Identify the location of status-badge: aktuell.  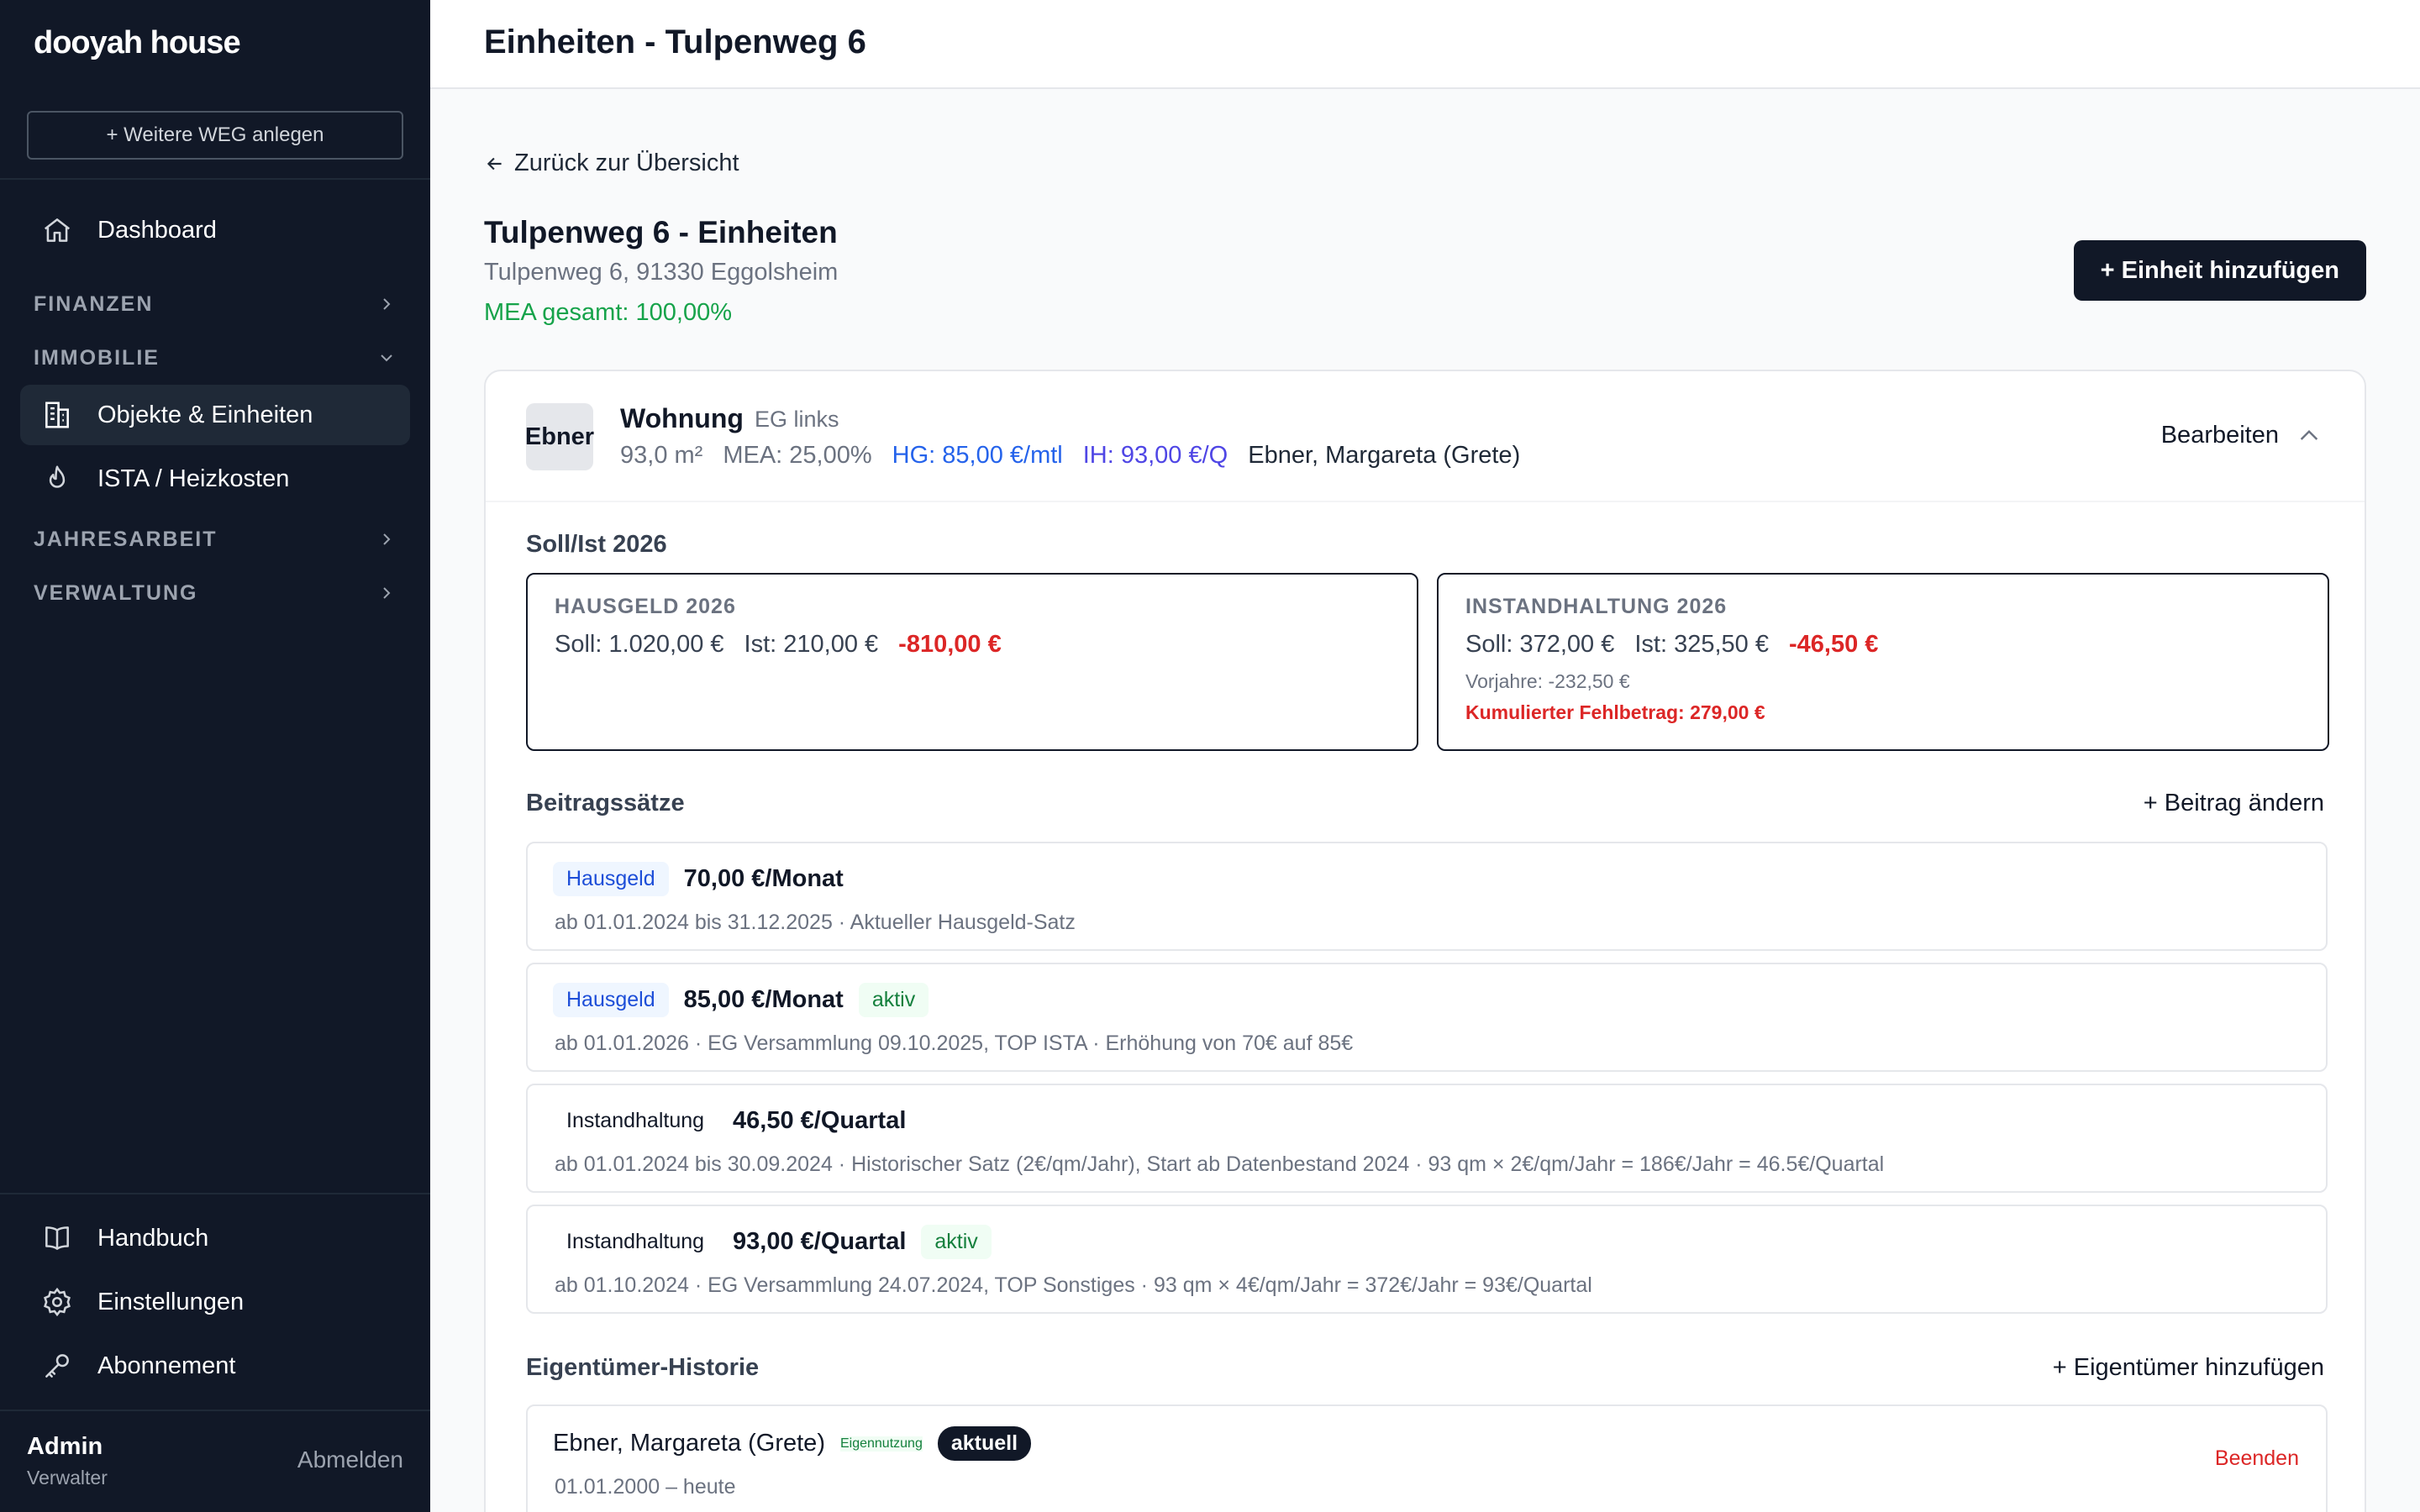
(985, 1443).